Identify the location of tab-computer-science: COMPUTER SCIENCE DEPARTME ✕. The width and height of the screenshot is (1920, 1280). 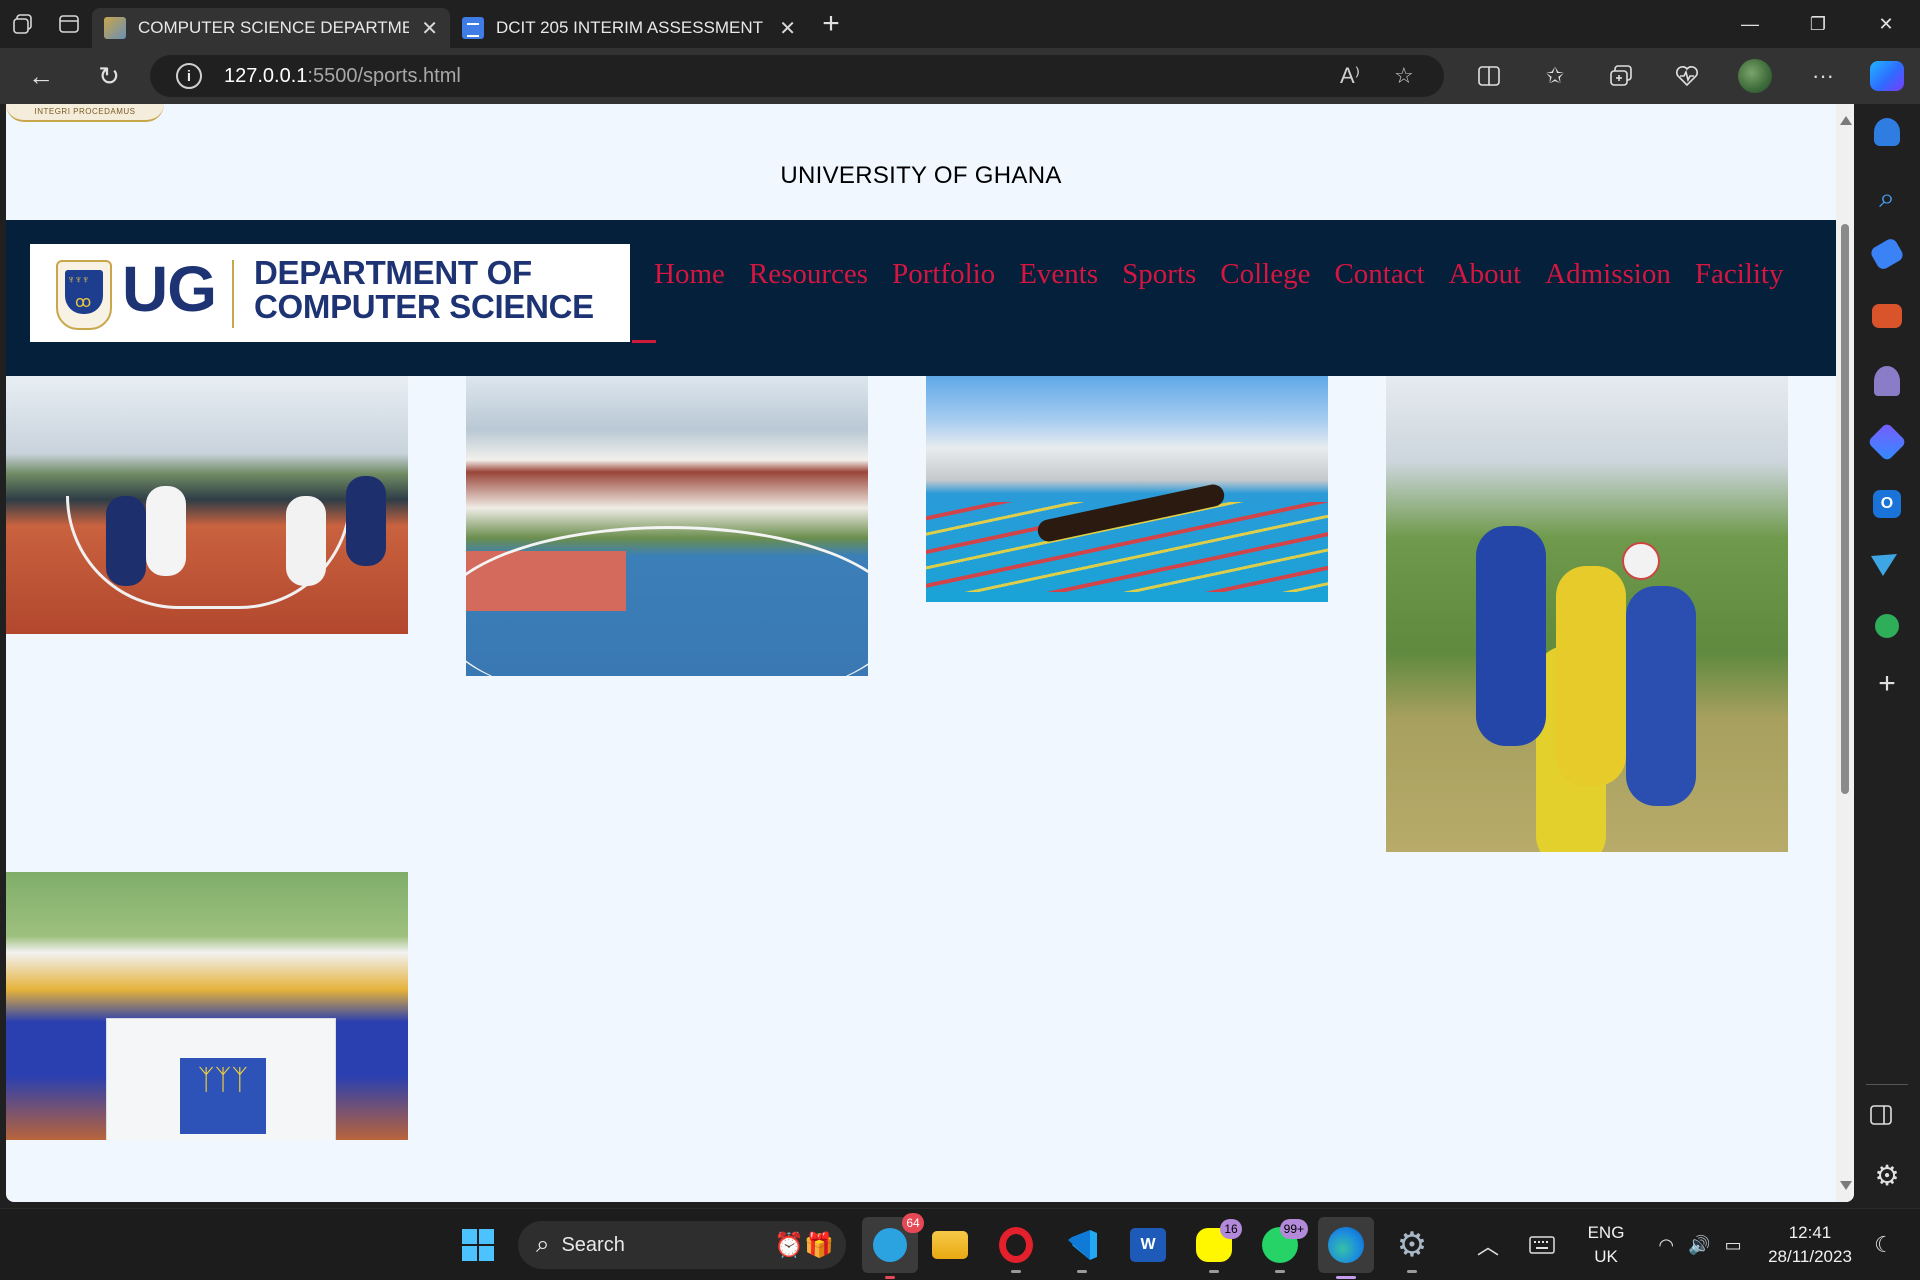
(271, 28).